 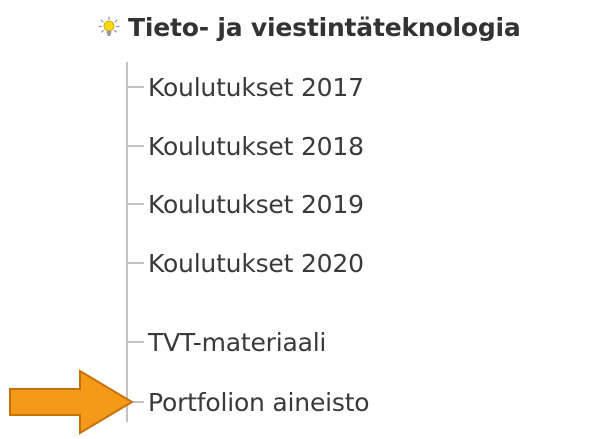 I want to click on nav-item-label: TVT-materiaali, so click(x=237, y=342).